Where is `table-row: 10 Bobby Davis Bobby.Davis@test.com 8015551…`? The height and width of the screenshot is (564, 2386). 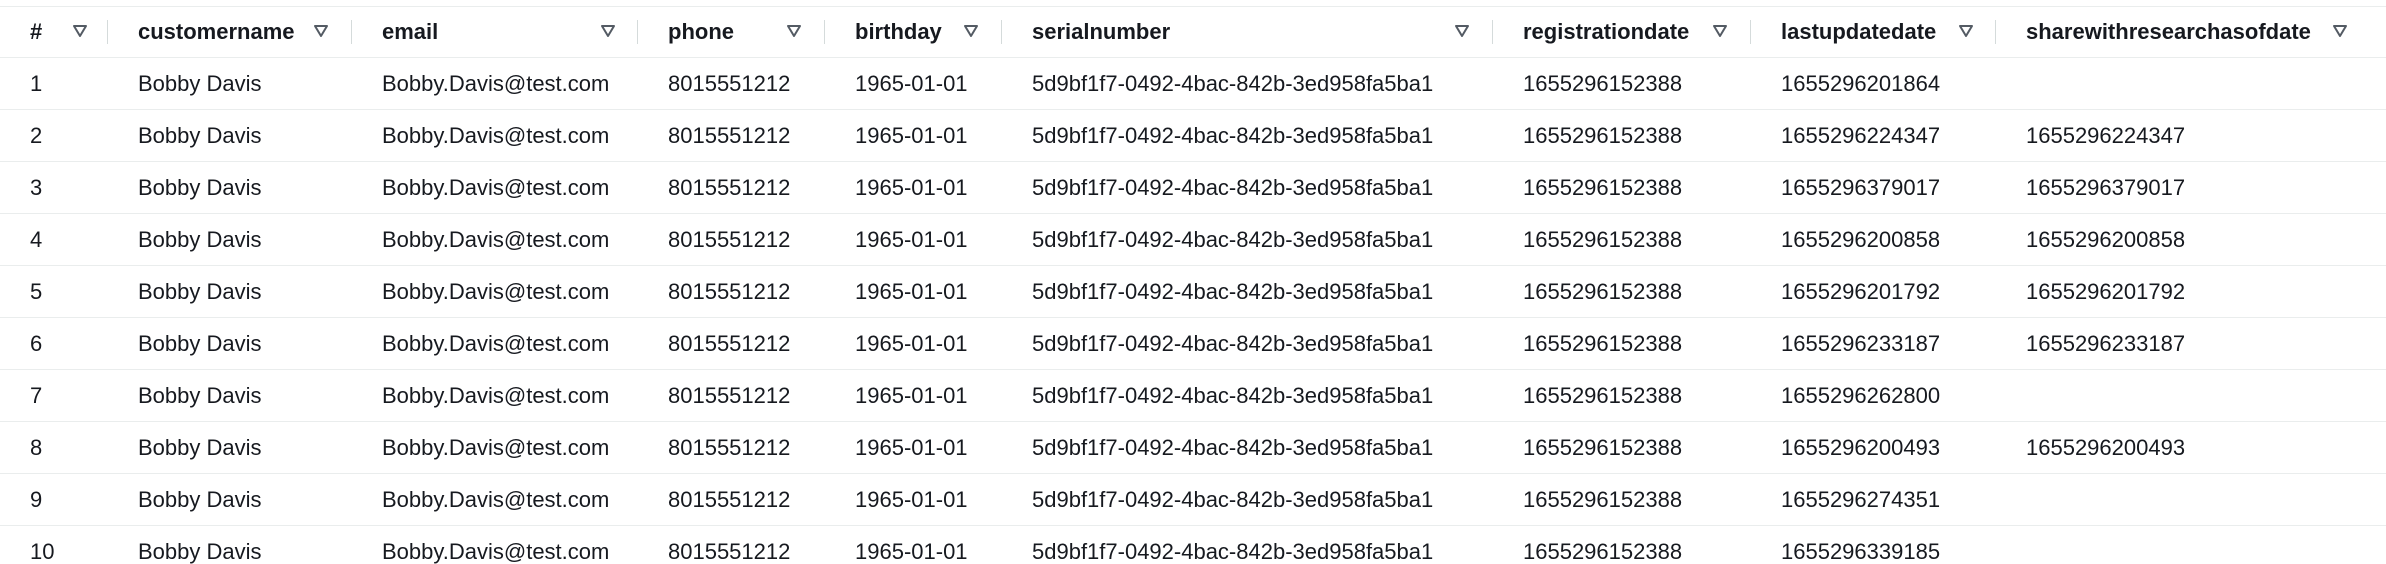 table-row: 10 Bobby Davis Bobby.Davis@test.com 8015551… is located at coordinates (1193, 545).